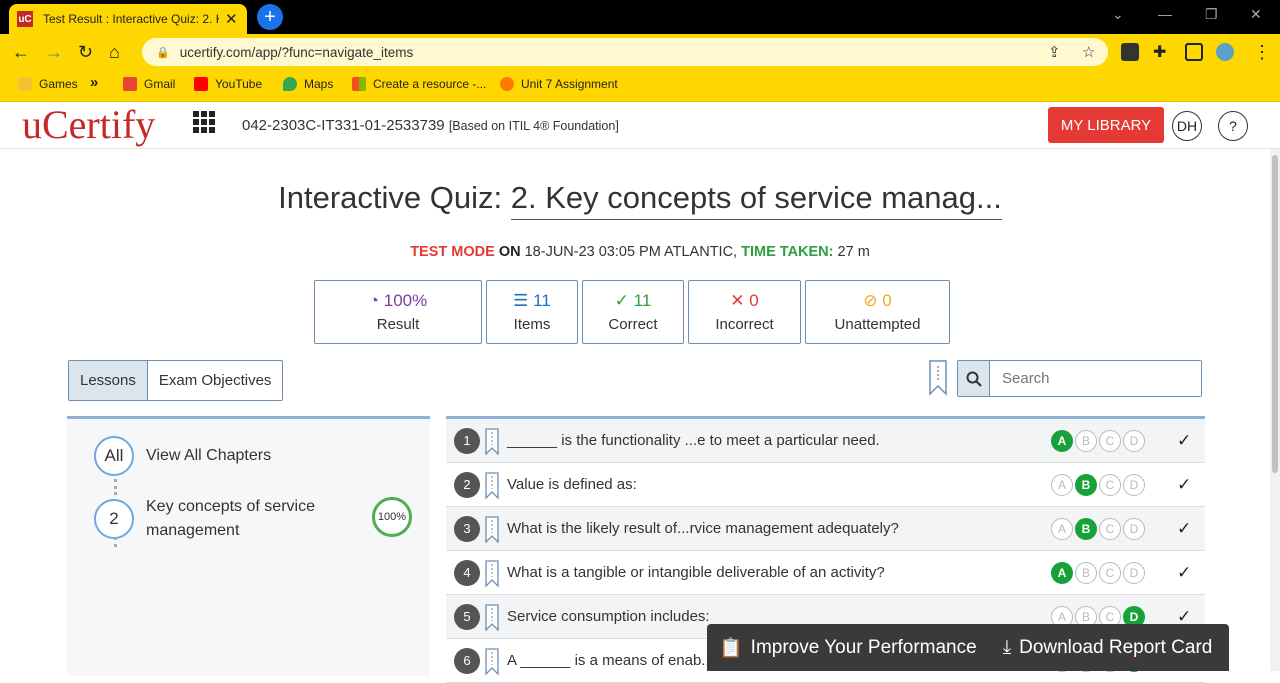  What do you see at coordinates (1233, 126) in the screenshot?
I see `help-icon: ?` at bounding box center [1233, 126].